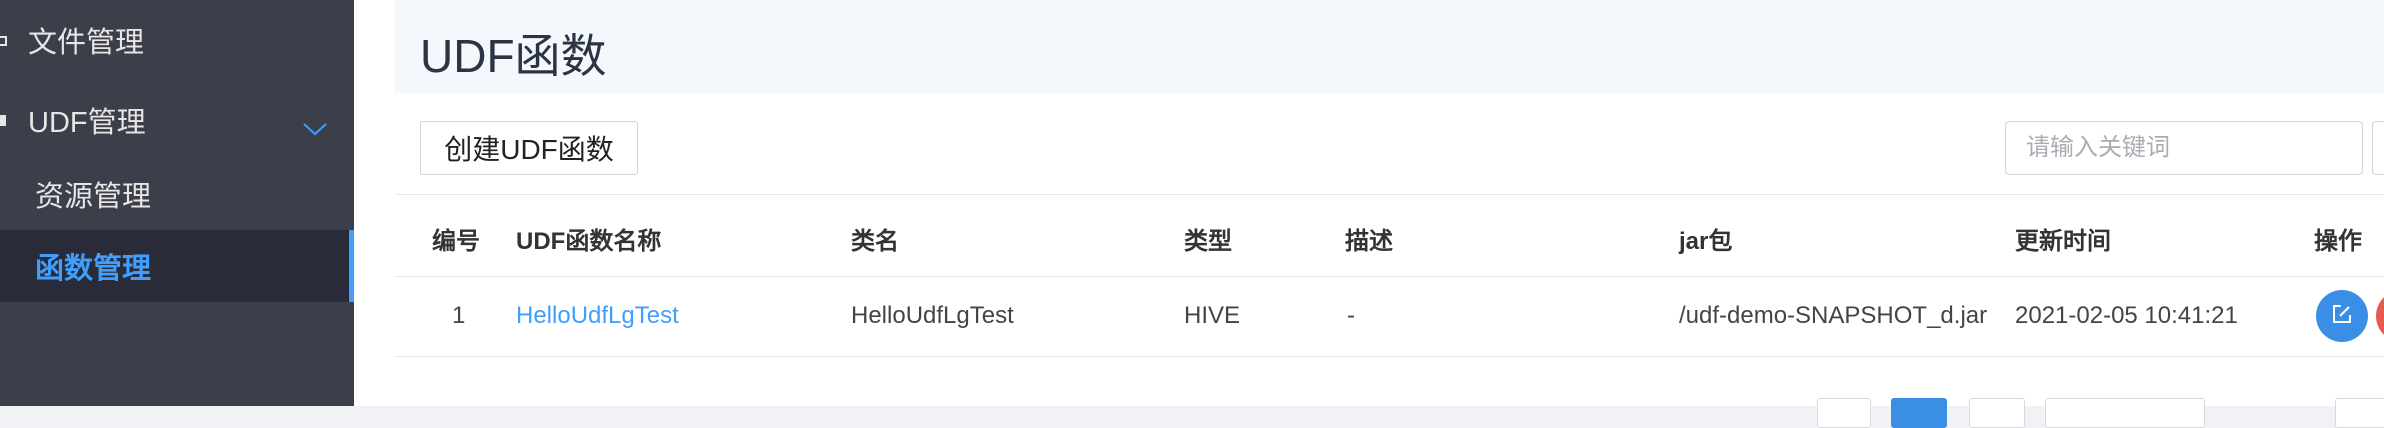 The width and height of the screenshot is (2384, 428). Describe the element at coordinates (87, 123) in the screenshot. I see `sidebar-item-label: UDF管理` at that location.